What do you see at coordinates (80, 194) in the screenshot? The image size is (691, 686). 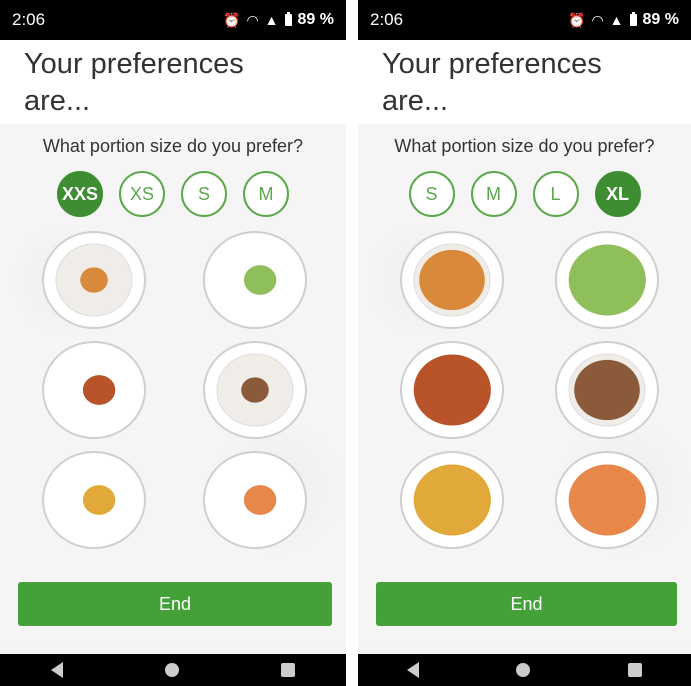 I see `size-option: XXS` at bounding box center [80, 194].